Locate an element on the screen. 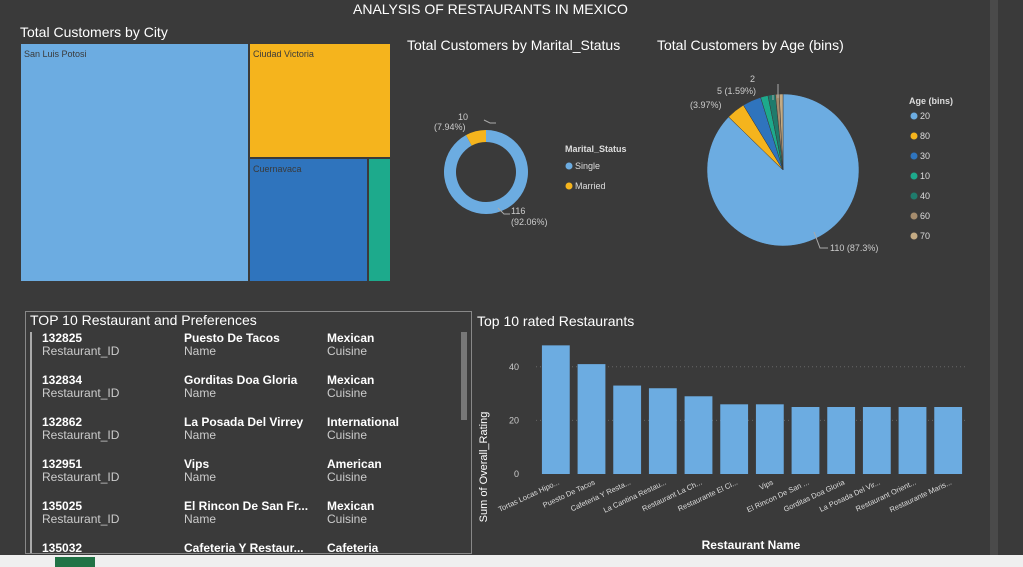 This screenshot has width=1023, height=567. sheet-tab-active is located at coordinates (75, 562).